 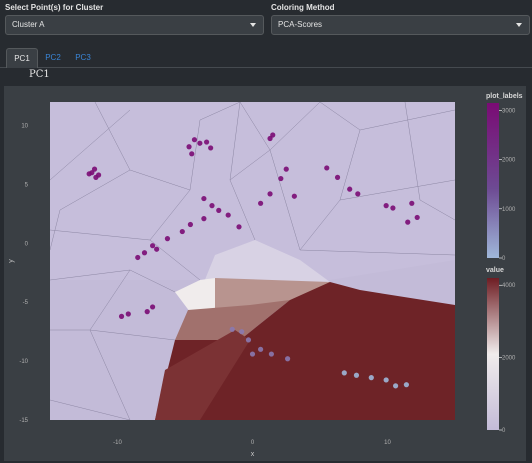 I want to click on x-tick-label: 10, so click(x=387, y=443).